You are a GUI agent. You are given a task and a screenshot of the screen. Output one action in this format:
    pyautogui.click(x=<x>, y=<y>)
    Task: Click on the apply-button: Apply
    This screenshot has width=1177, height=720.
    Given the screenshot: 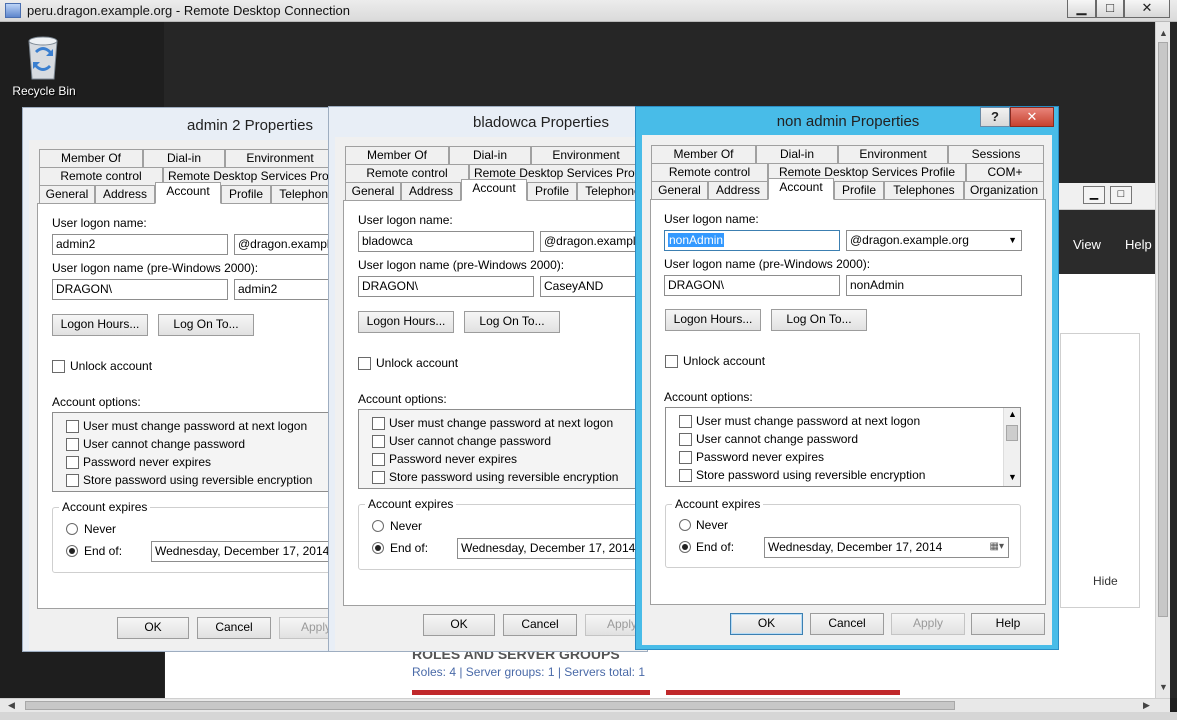 What is the action you would take?
    pyautogui.click(x=928, y=624)
    